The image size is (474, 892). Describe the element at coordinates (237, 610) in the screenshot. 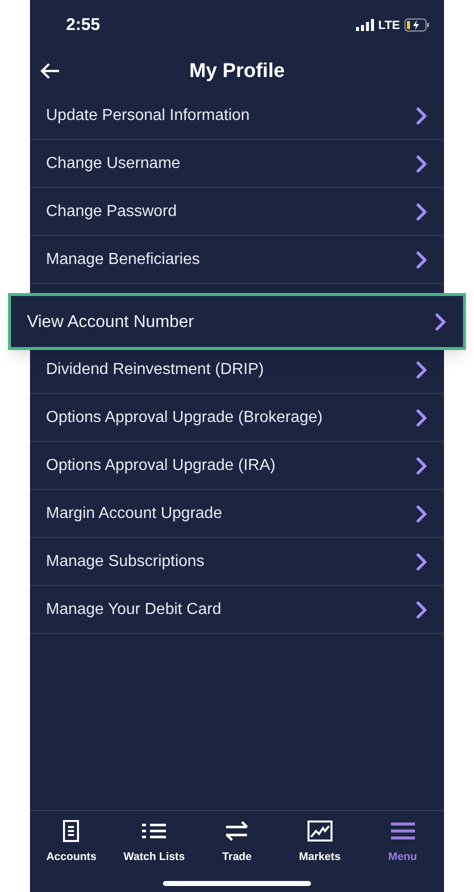

I see `menu-item: Manage Your Debit Card` at that location.